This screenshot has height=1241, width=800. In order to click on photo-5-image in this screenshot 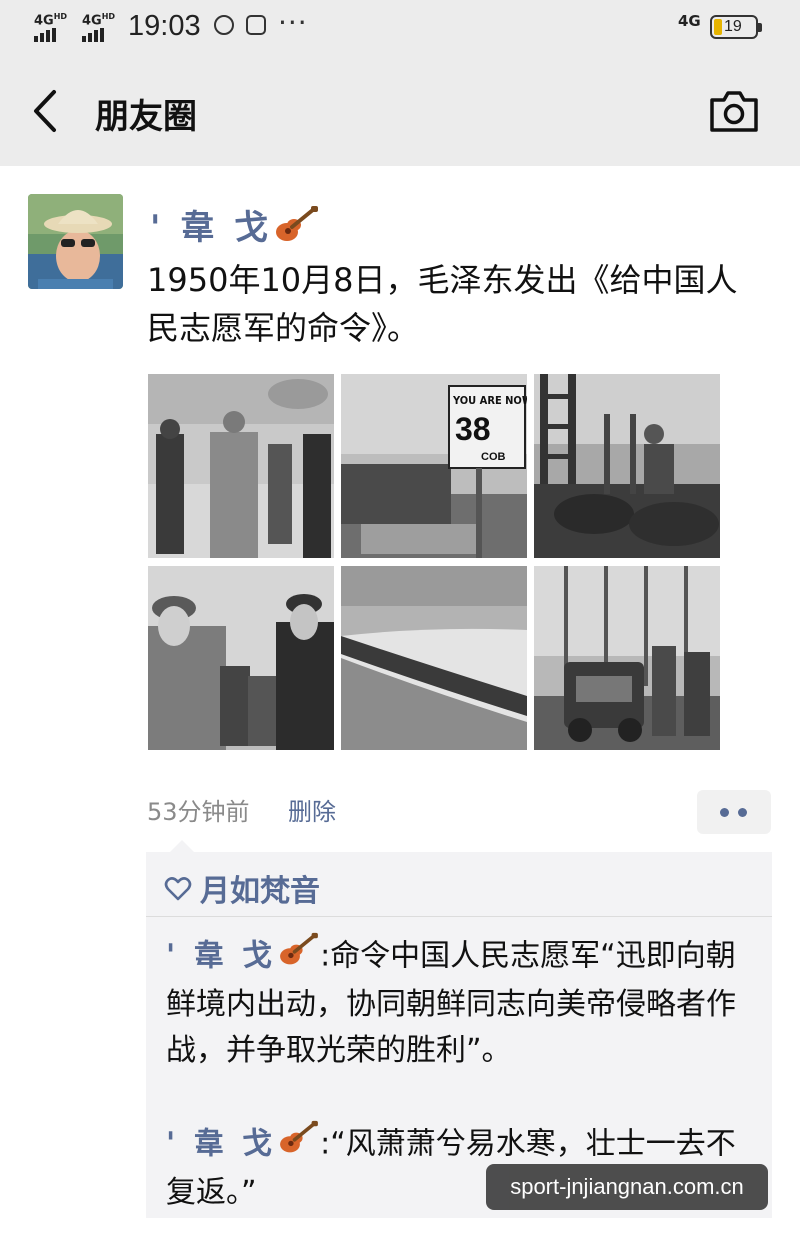, I will do `click(434, 658)`.